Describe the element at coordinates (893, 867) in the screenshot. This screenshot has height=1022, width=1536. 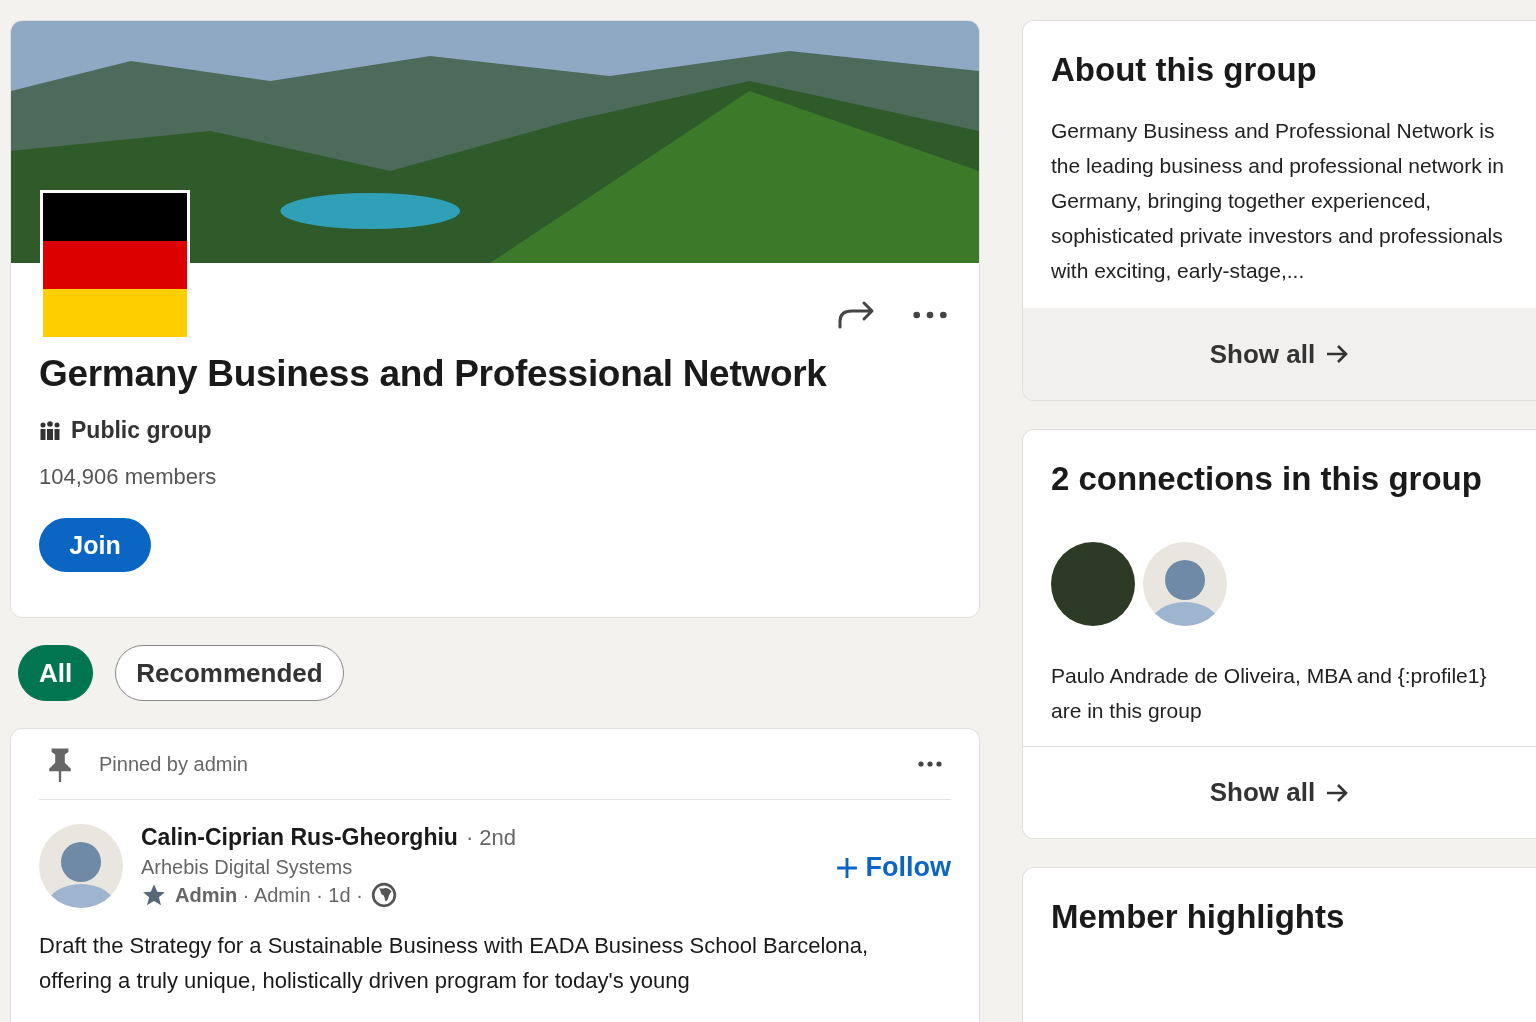
I see `follow-button: Follow` at that location.